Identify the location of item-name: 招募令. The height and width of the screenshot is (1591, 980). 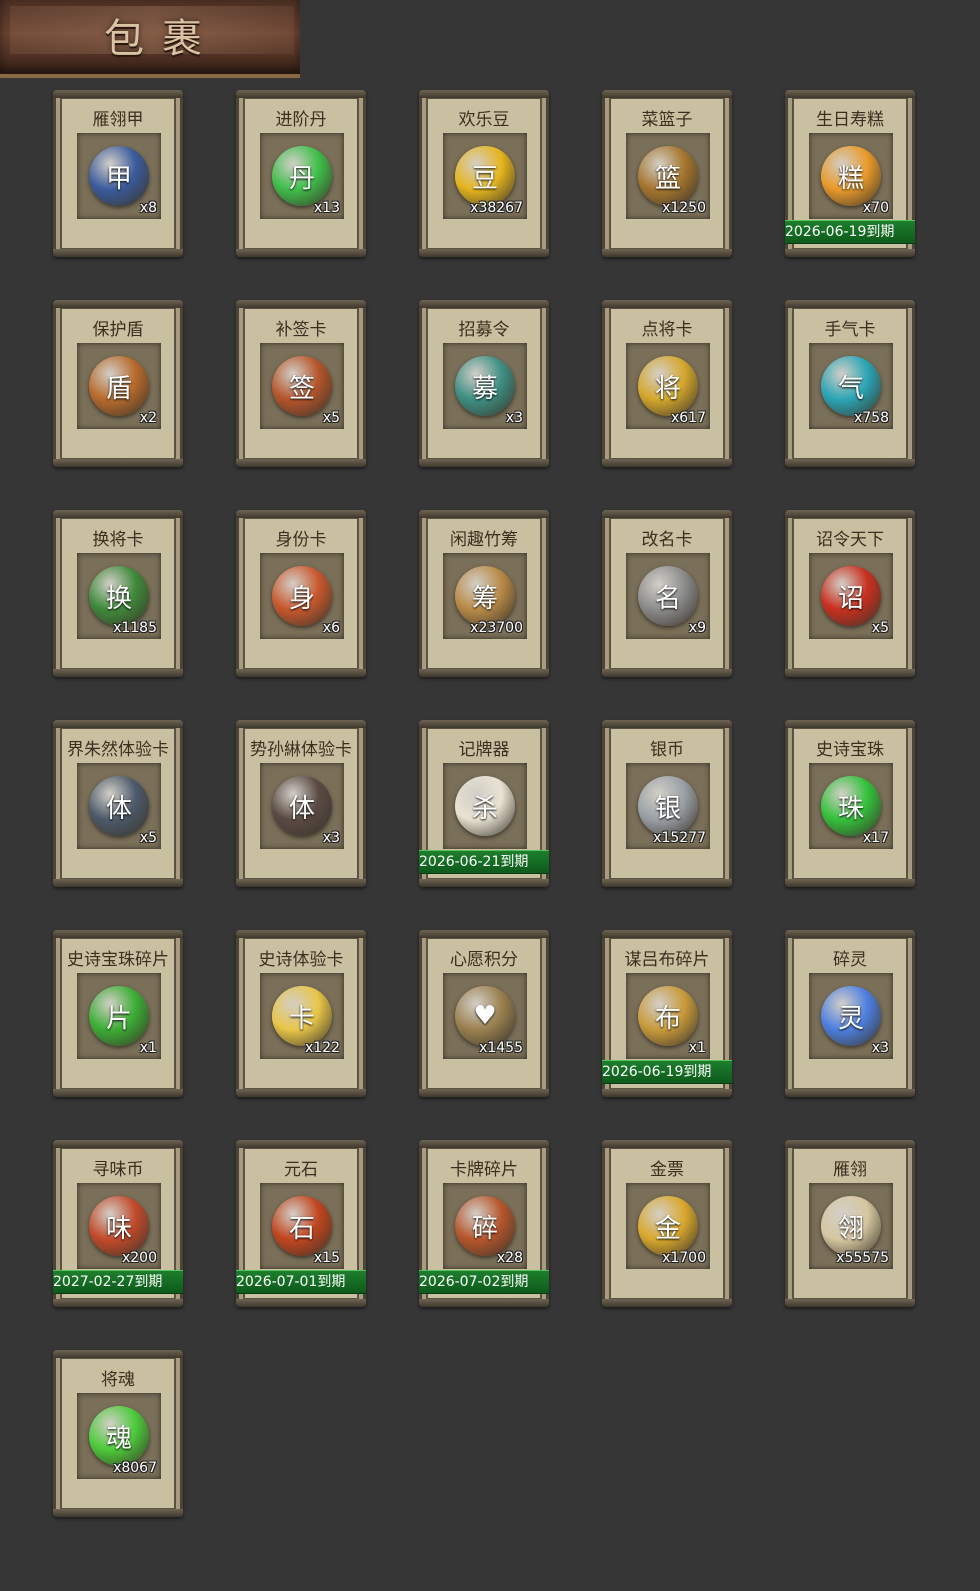
(484, 330).